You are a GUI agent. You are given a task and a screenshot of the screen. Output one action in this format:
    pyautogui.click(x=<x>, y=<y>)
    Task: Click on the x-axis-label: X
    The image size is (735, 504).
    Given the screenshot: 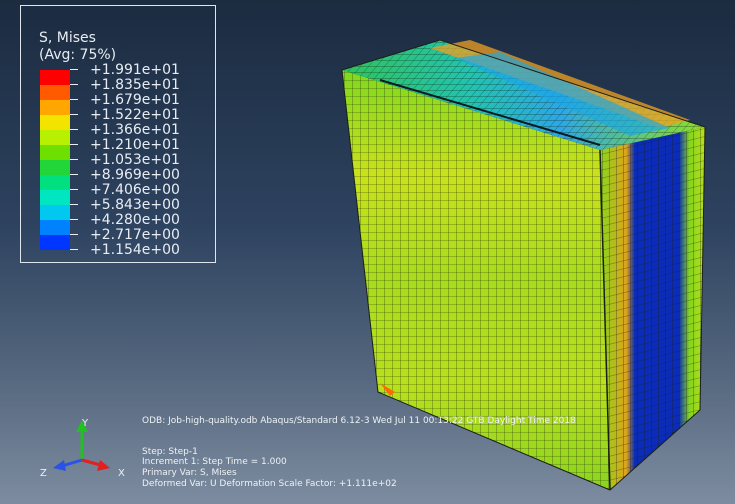 What is the action you would take?
    pyautogui.click(x=121, y=473)
    